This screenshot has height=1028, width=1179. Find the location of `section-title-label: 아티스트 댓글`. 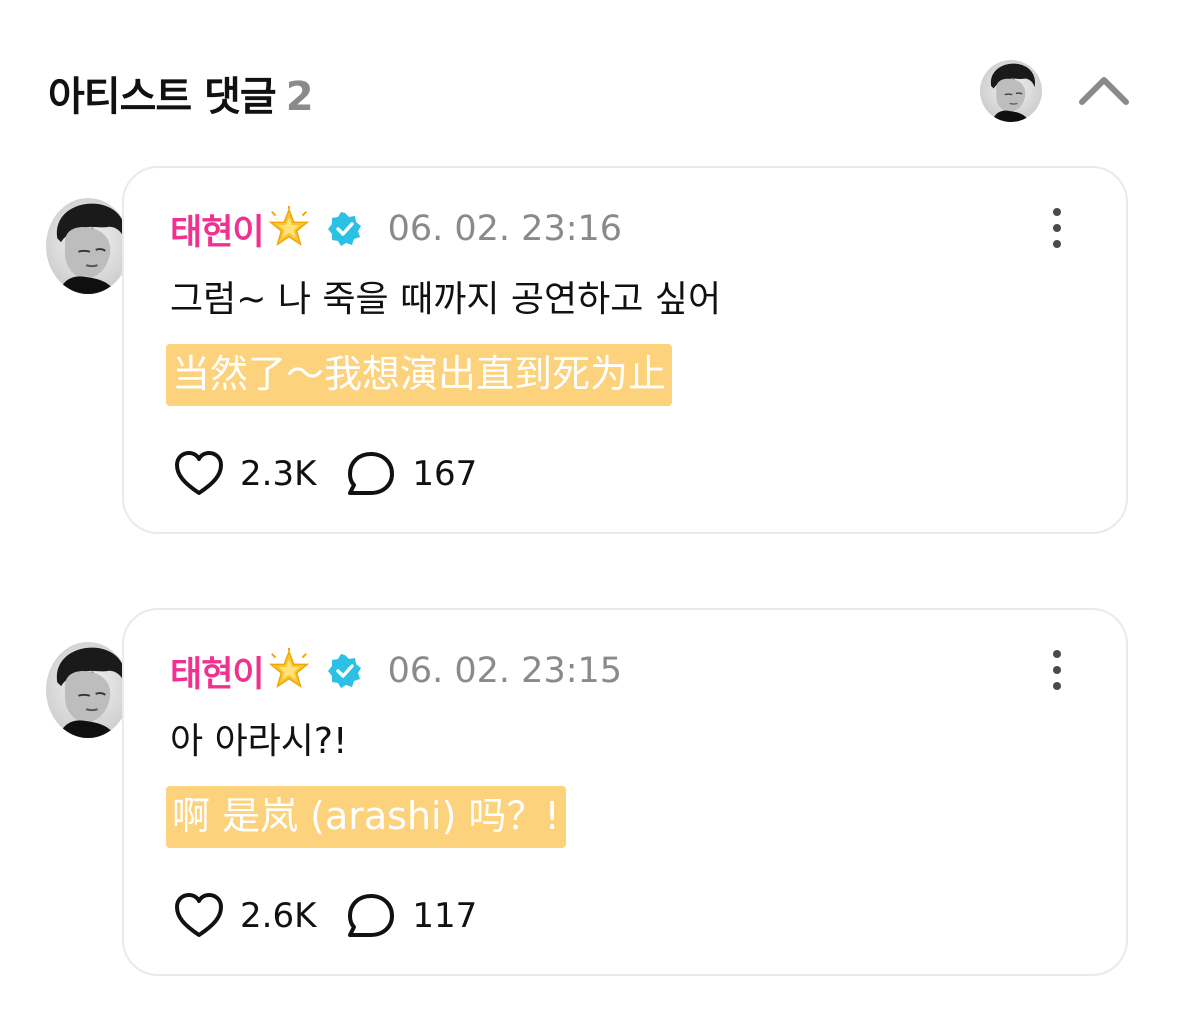

section-title-label: 아티스트 댓글 is located at coordinates (162, 97).